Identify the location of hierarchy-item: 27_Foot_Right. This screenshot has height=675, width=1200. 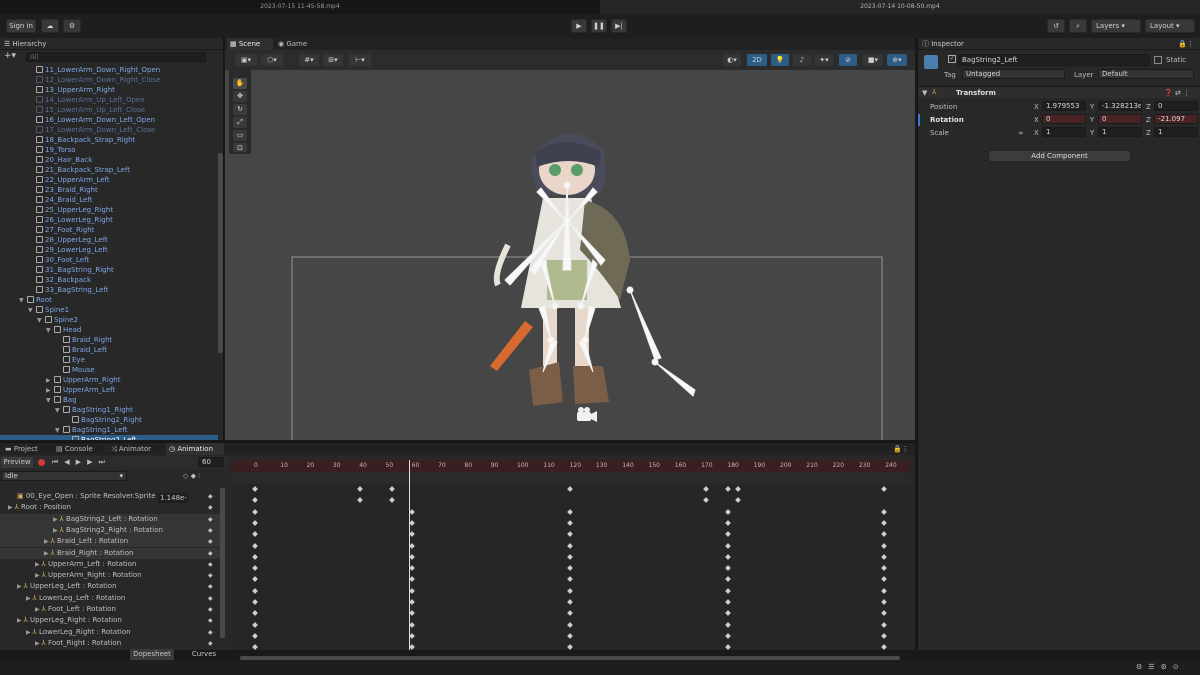
(109, 230).